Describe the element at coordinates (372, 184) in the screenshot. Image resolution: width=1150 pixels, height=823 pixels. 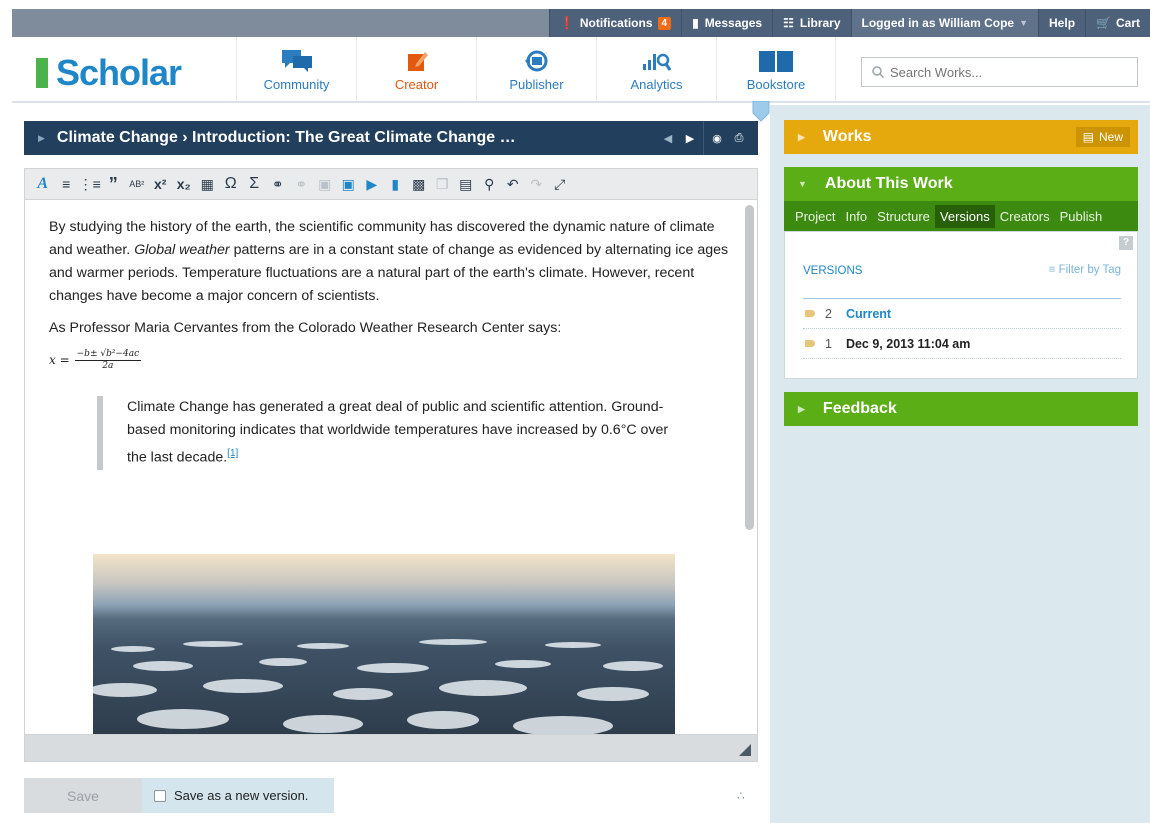
I see `play-media-icon: ▶` at that location.